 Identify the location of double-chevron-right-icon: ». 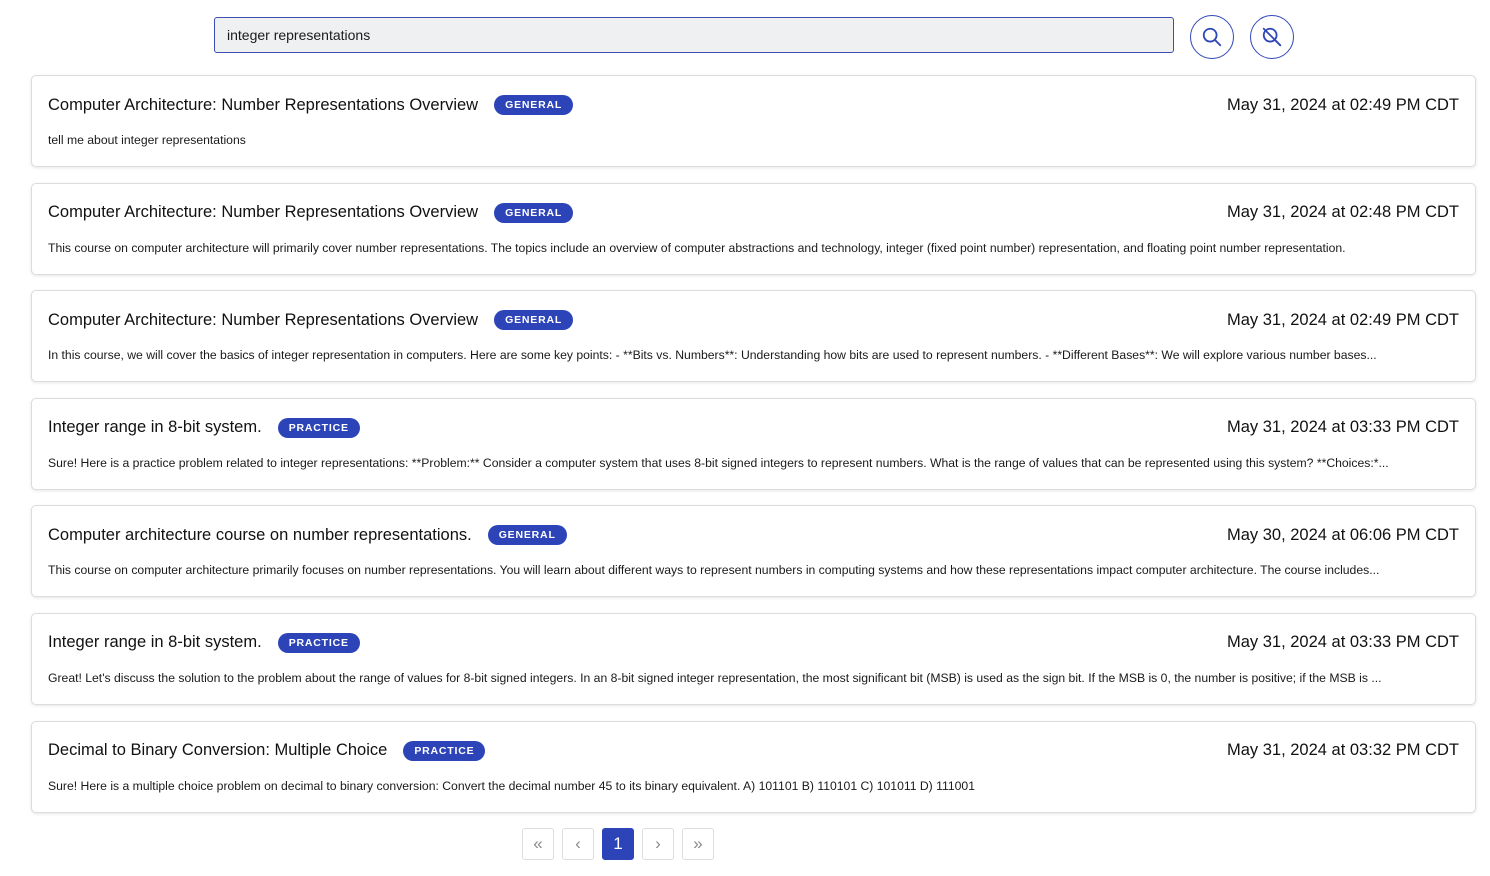
(698, 843).